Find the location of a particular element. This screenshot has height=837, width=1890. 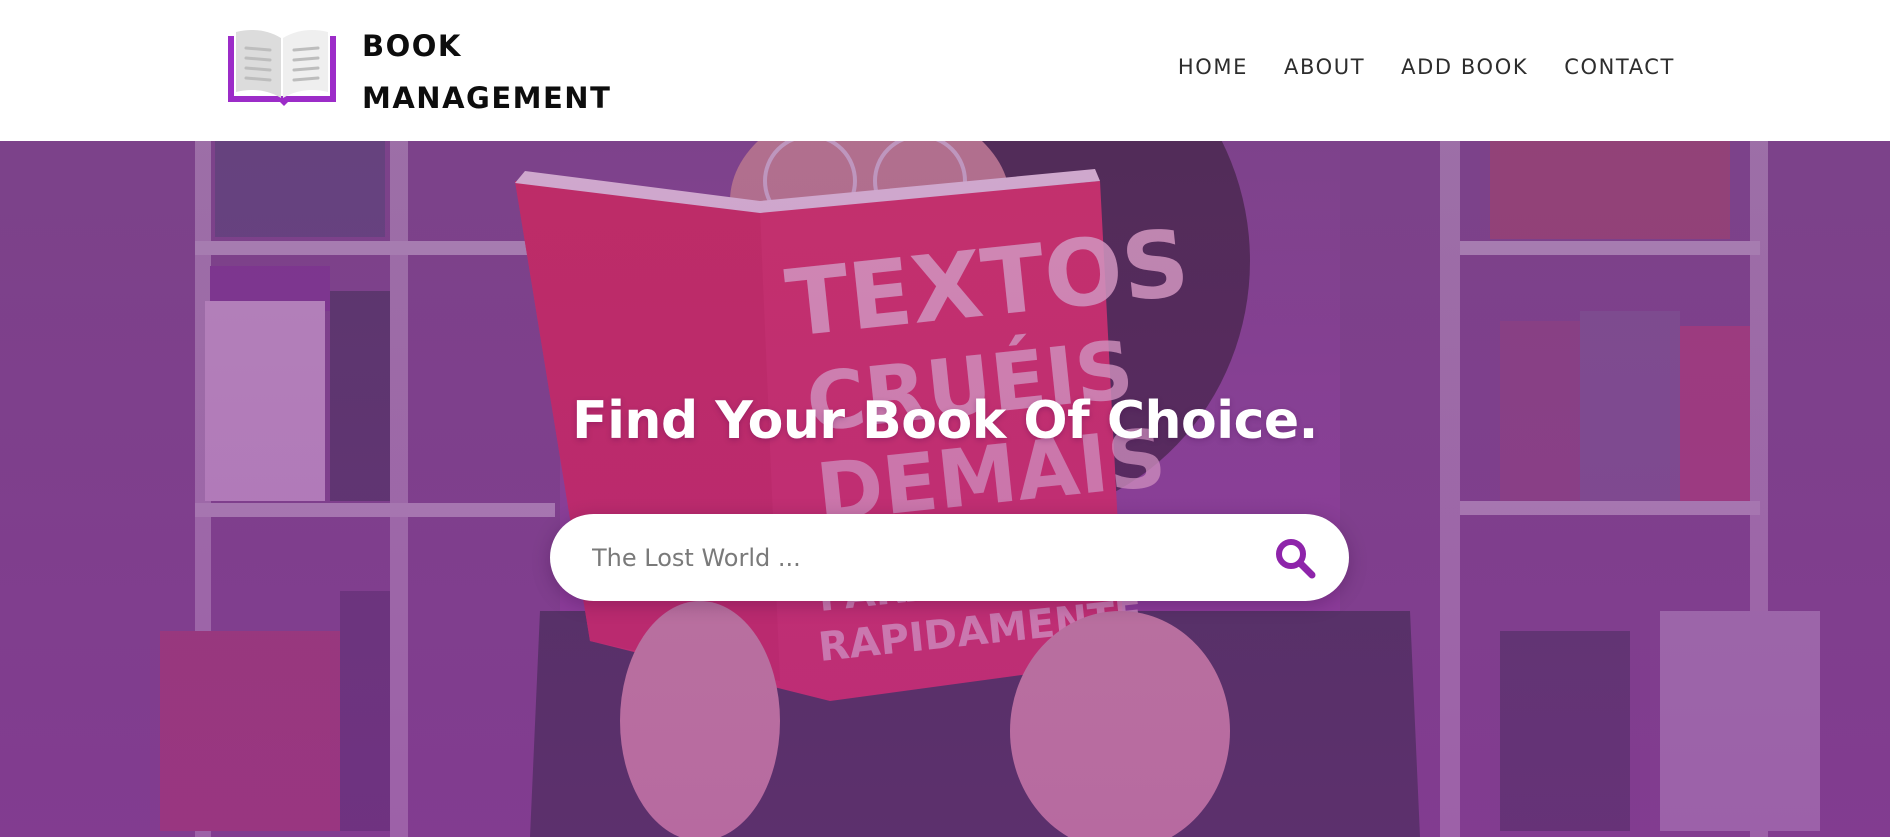

brand-line-1: BOOK is located at coordinates (412, 46).